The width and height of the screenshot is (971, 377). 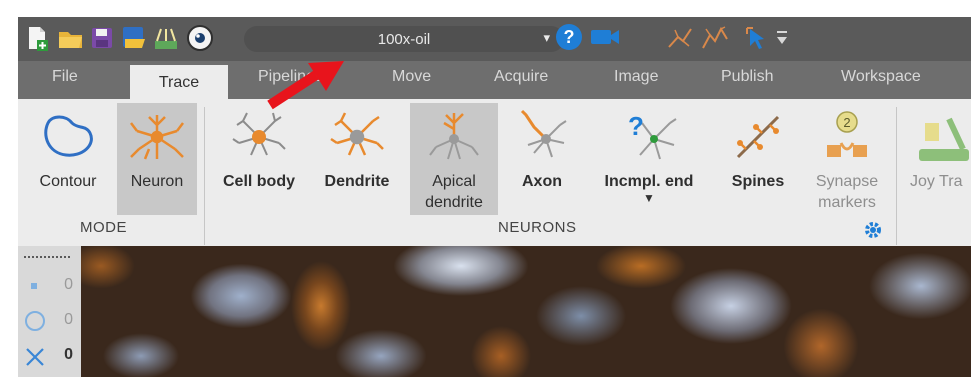 I want to click on tab-trace: Trace, so click(x=179, y=82).